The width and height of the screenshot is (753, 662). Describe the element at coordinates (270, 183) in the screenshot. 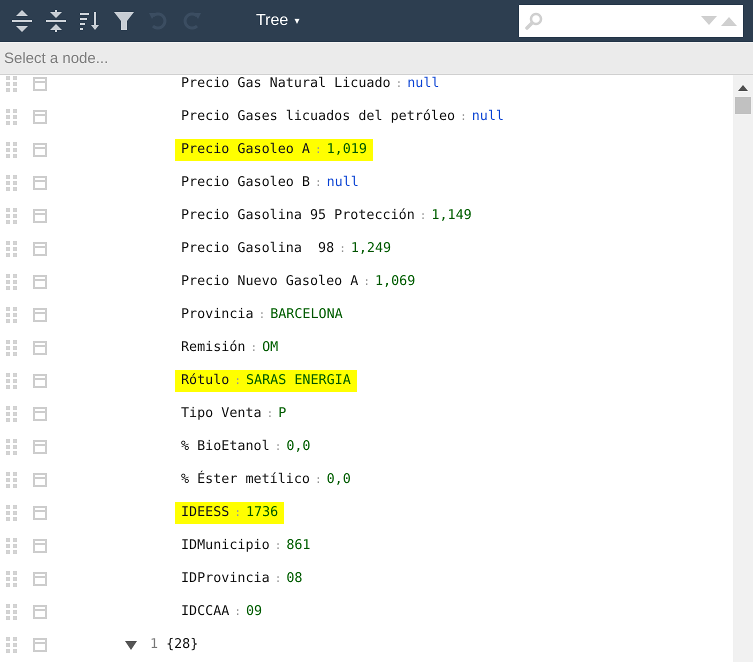

I see `tree-field: Precio Gasoleo B : null` at that location.